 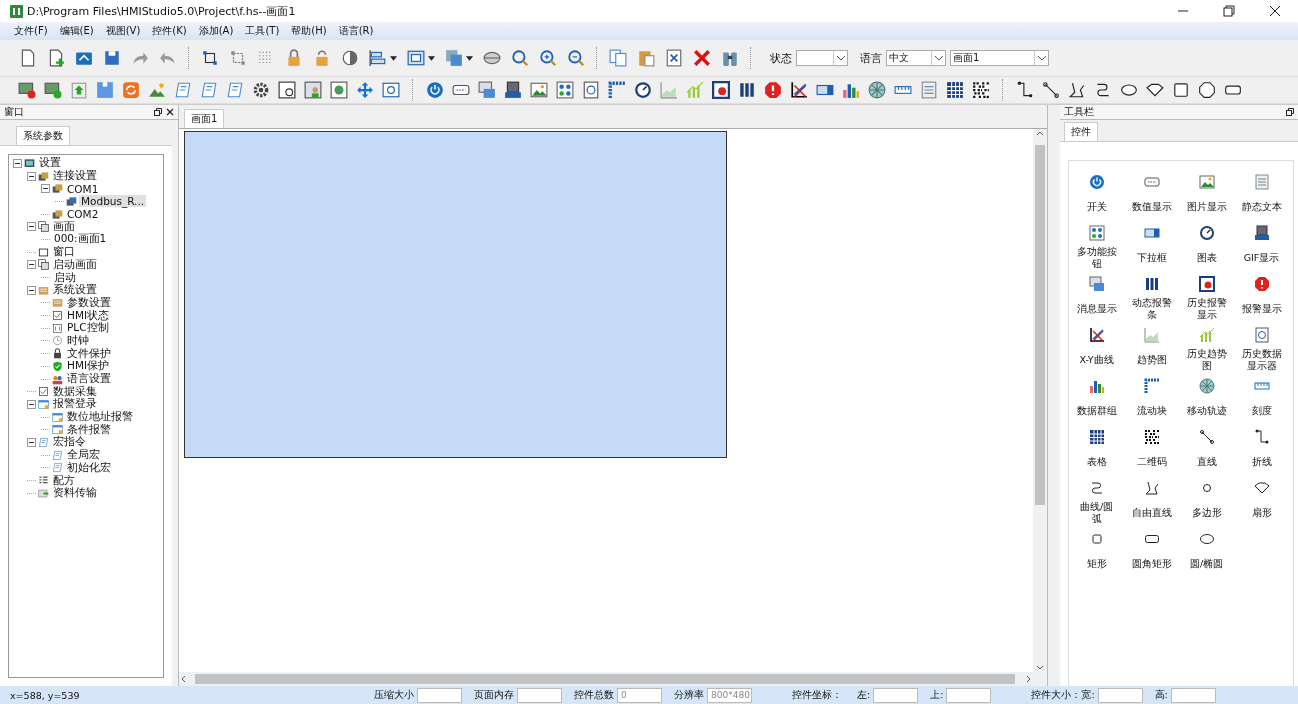 I want to click on control-label: 矩形, so click(x=1096, y=564).